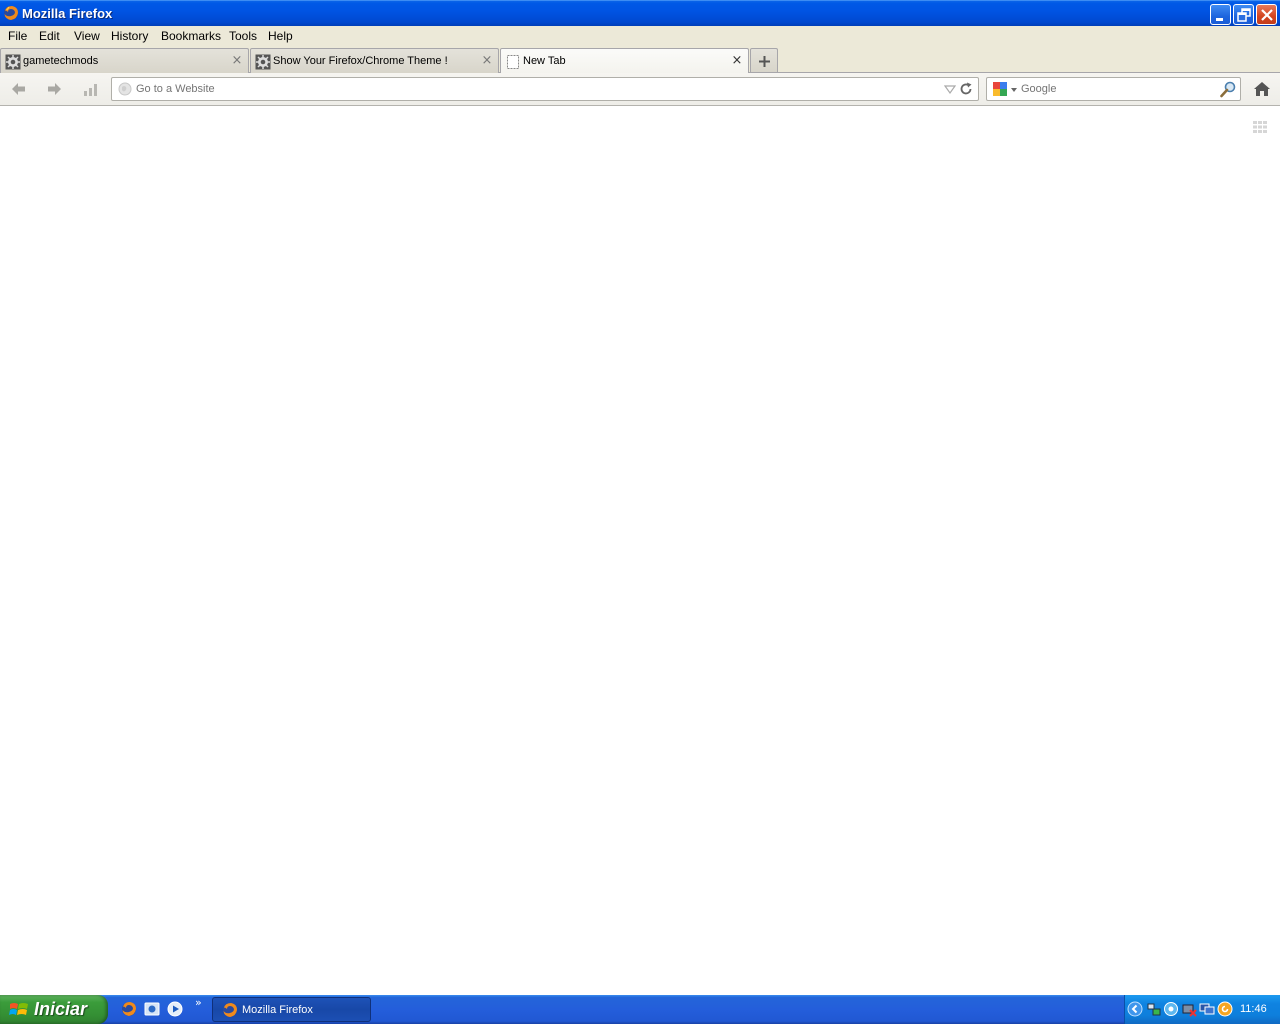 The height and width of the screenshot is (1024, 1280). Describe the element at coordinates (129, 36) in the screenshot. I see `menu-history: History` at that location.